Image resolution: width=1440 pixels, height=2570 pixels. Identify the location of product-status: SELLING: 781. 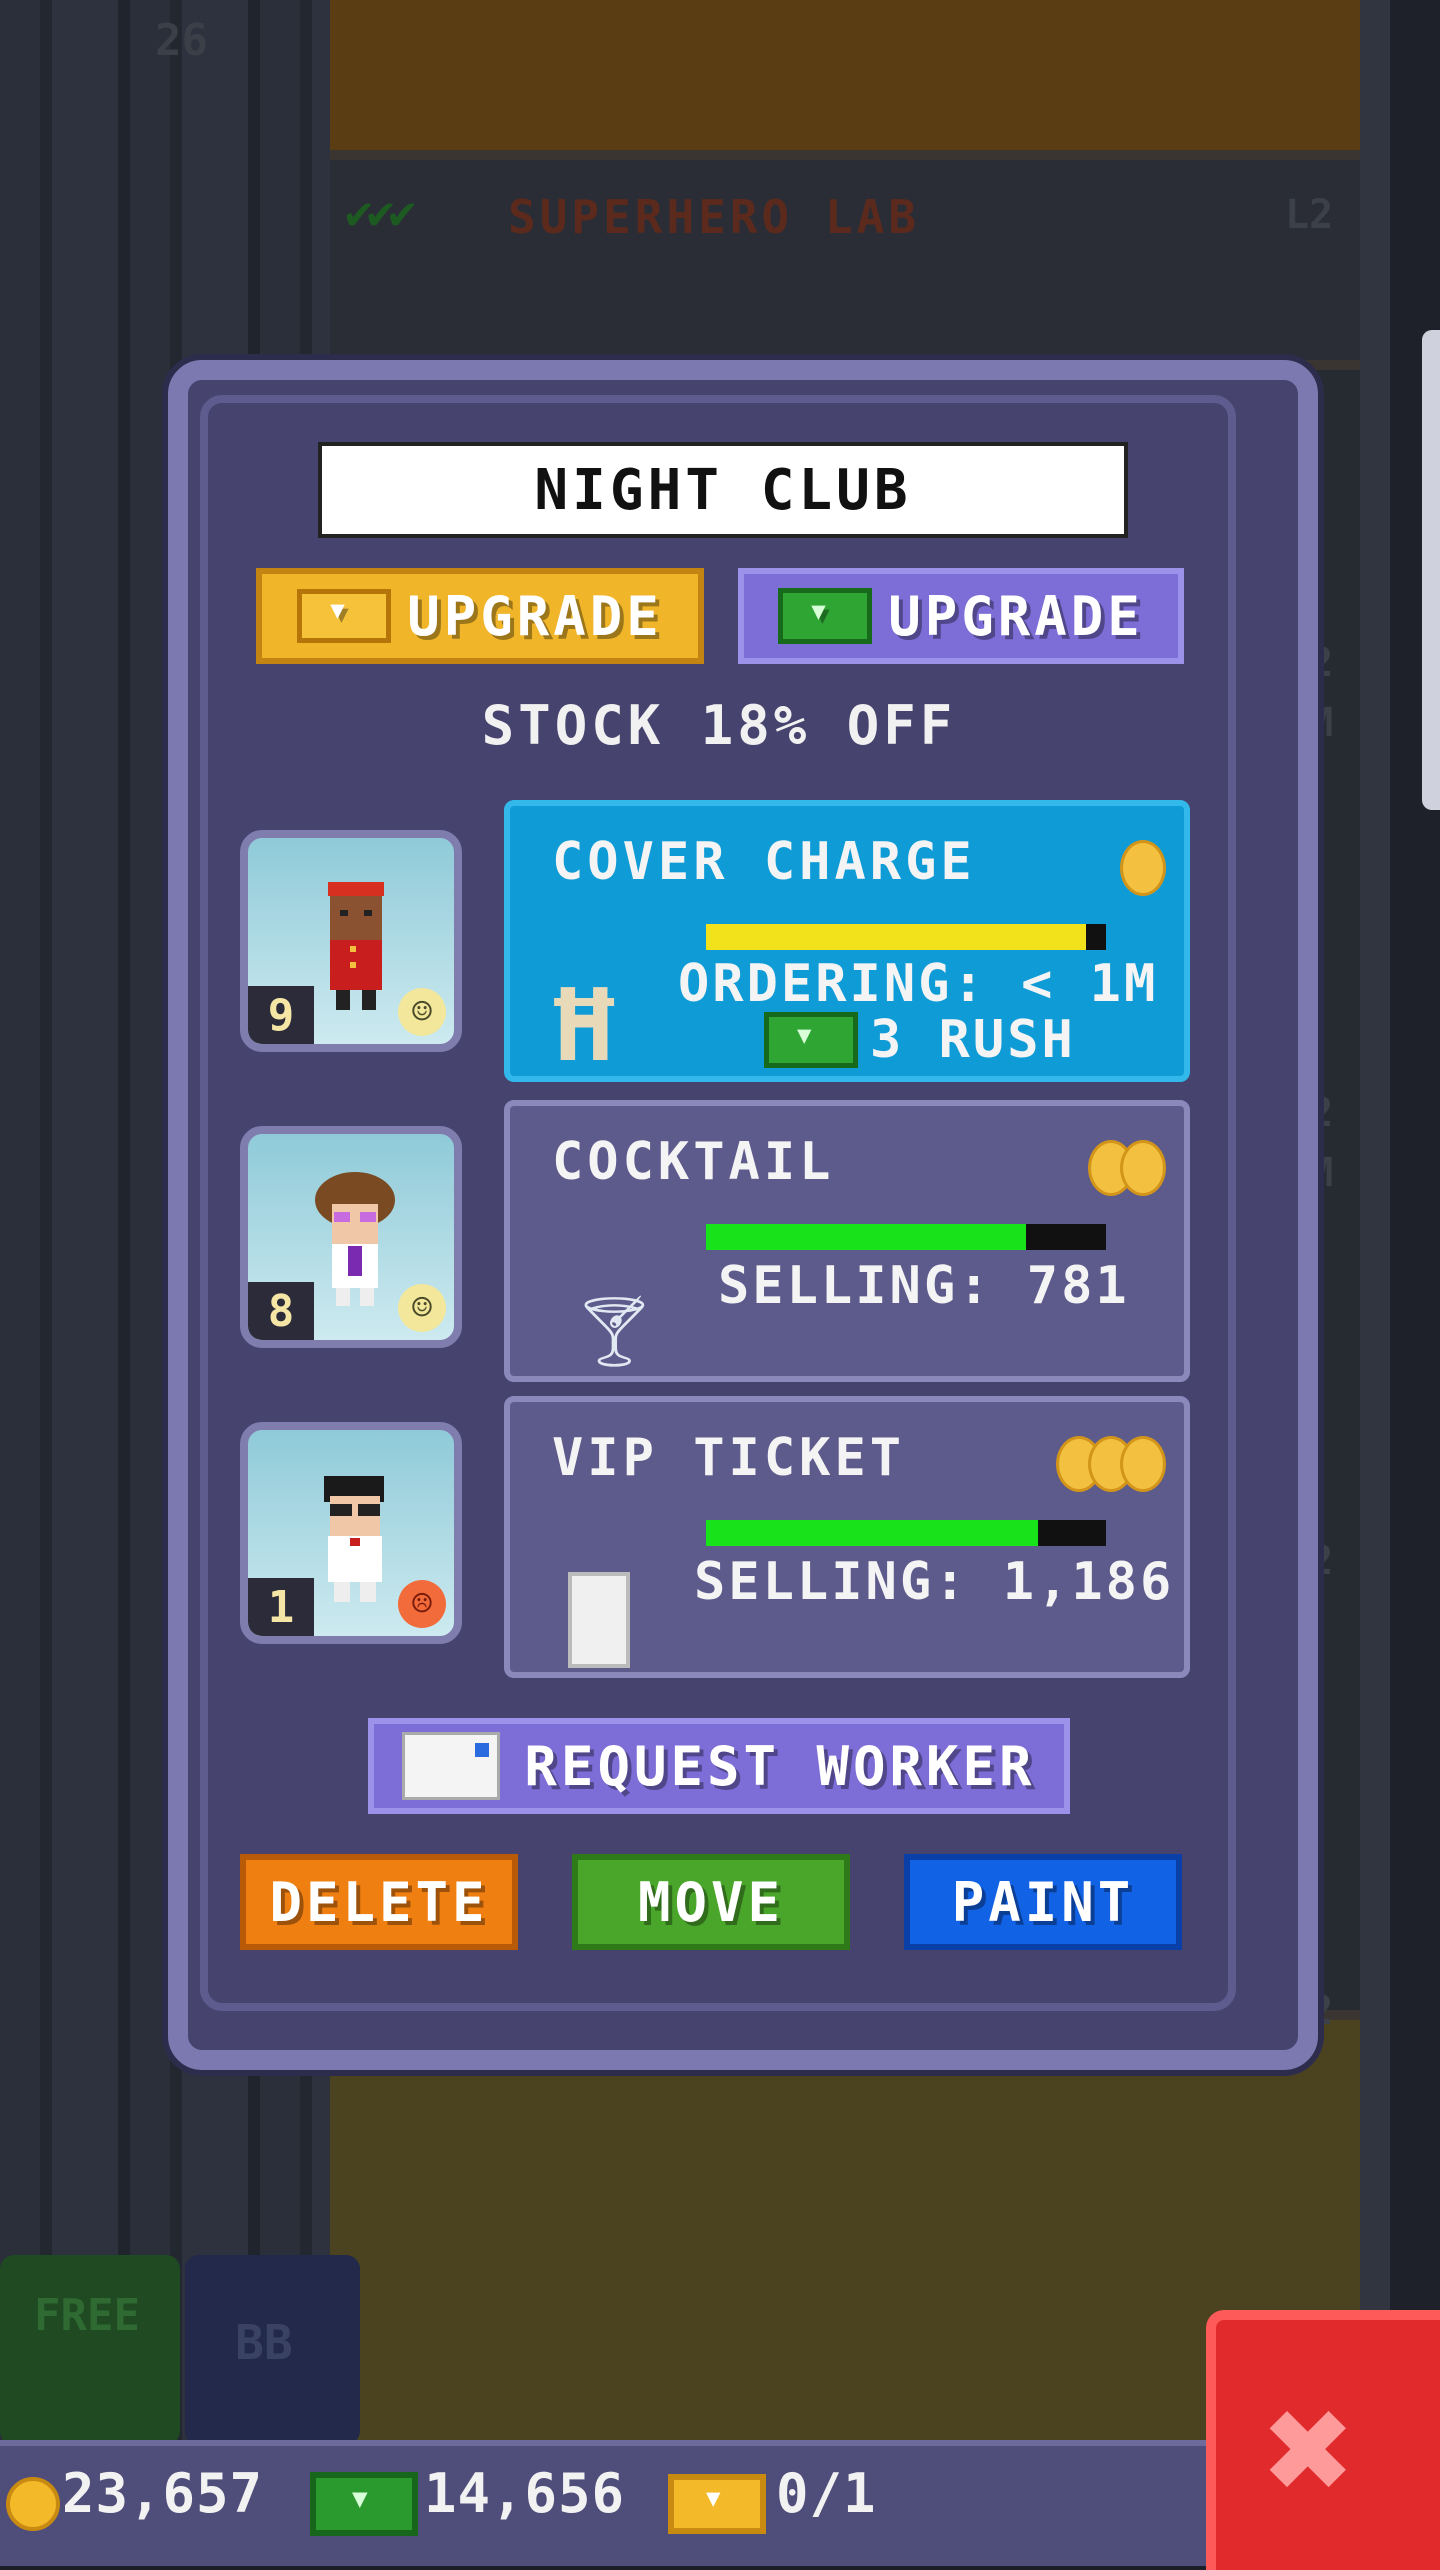
(924, 1286).